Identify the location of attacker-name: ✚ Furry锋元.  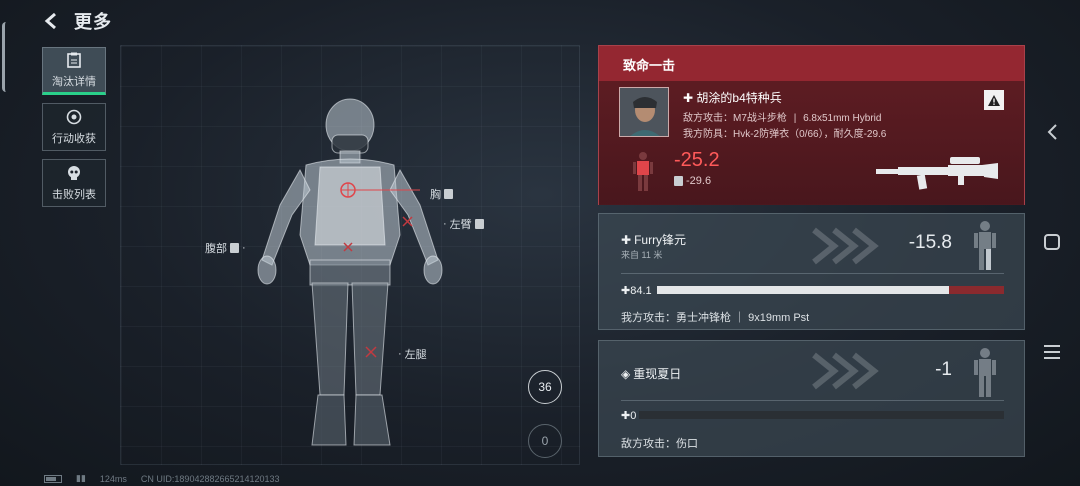
(653, 239).